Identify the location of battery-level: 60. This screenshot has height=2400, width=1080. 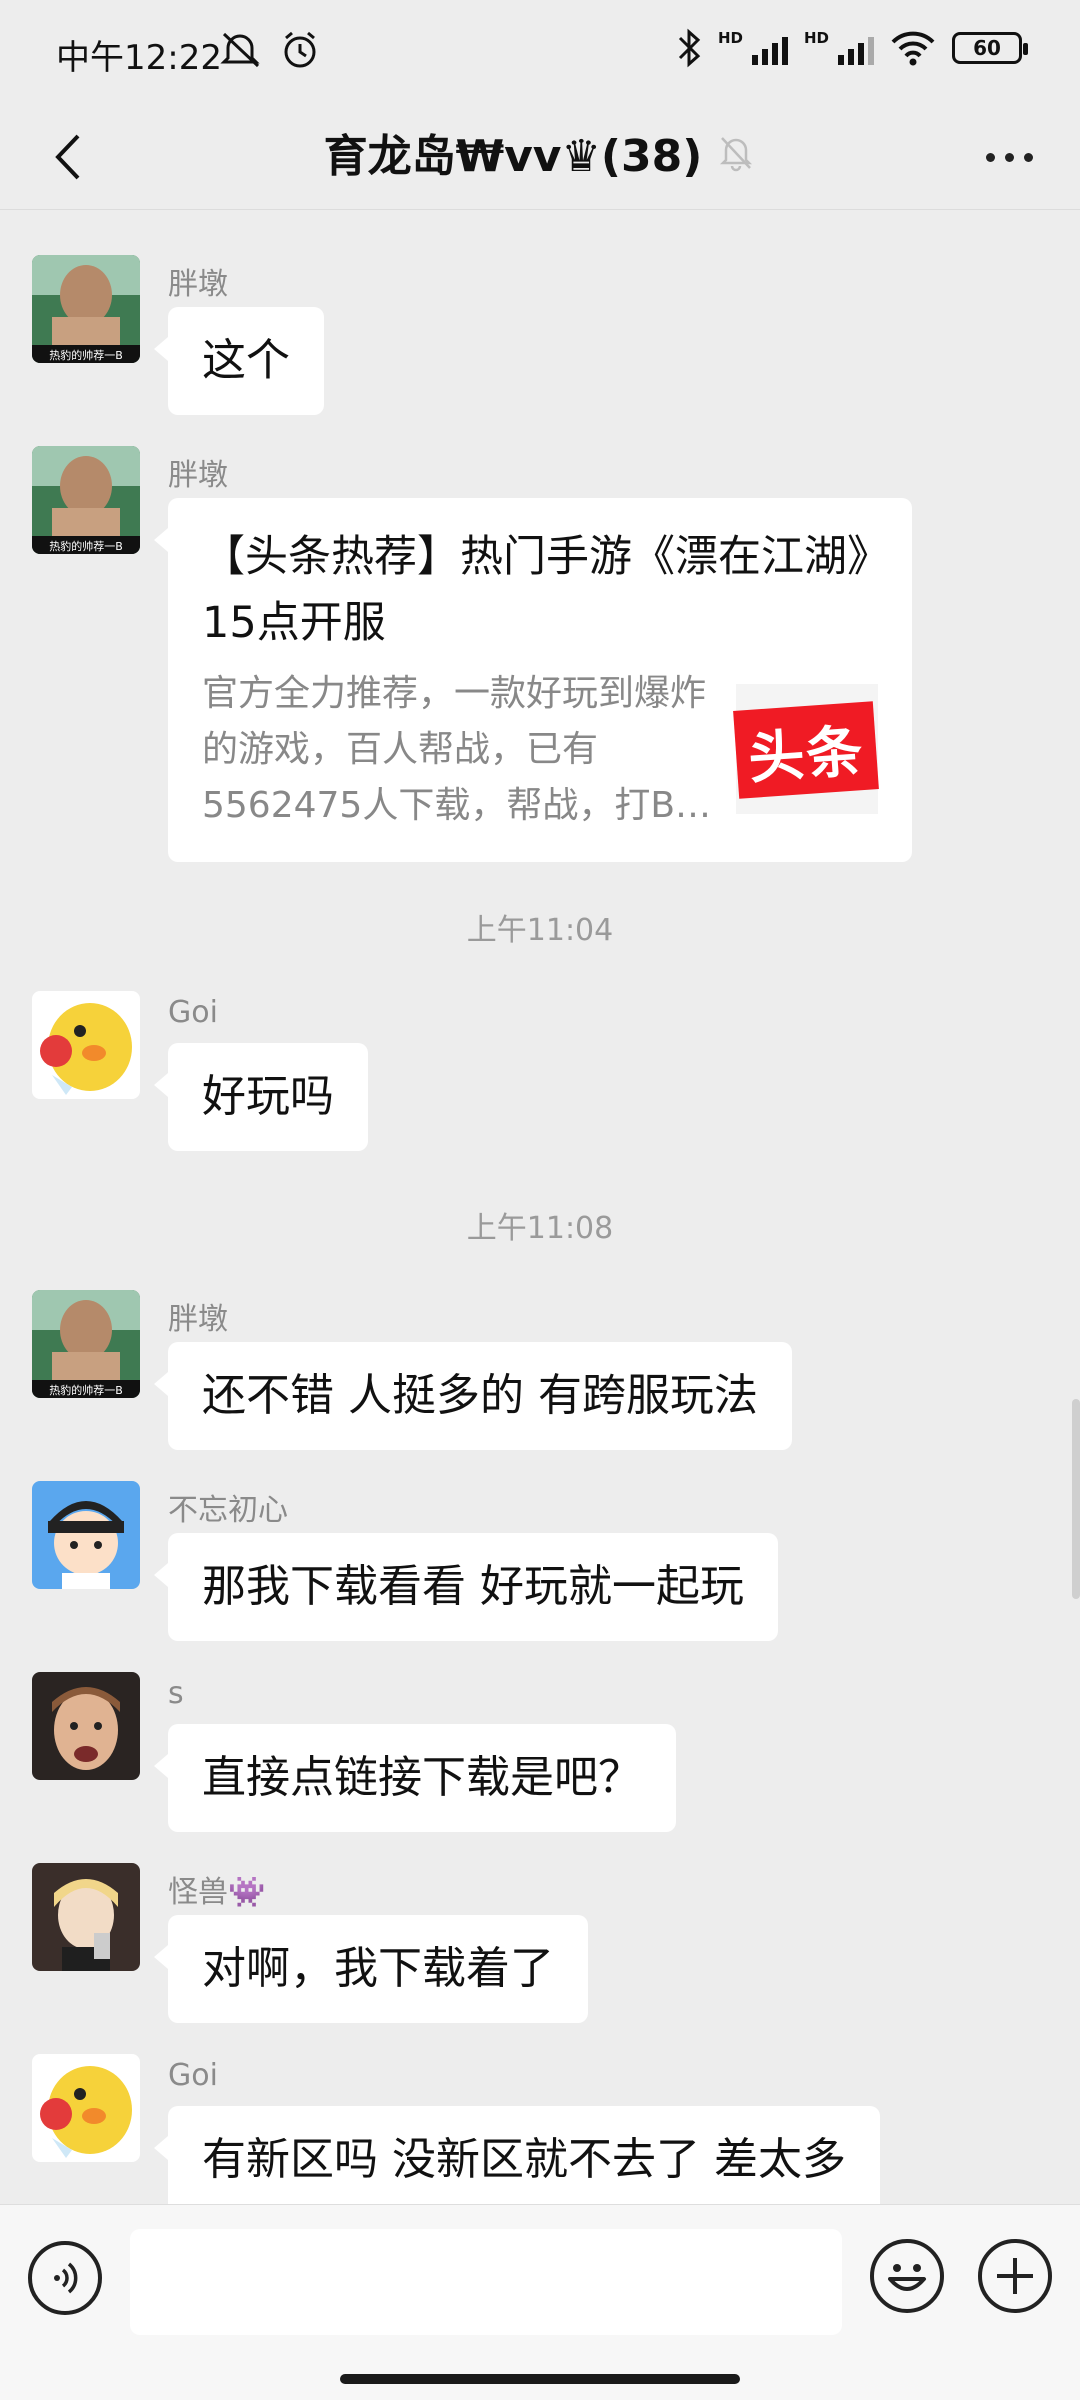
(987, 48).